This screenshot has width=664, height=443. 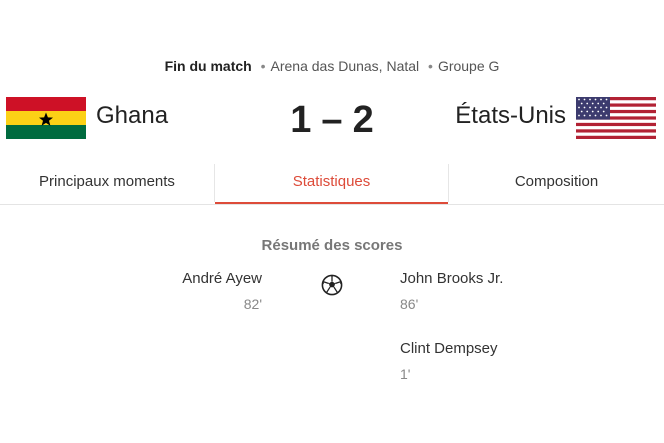 I want to click on away-scorer-minute: 1', so click(x=405, y=374).